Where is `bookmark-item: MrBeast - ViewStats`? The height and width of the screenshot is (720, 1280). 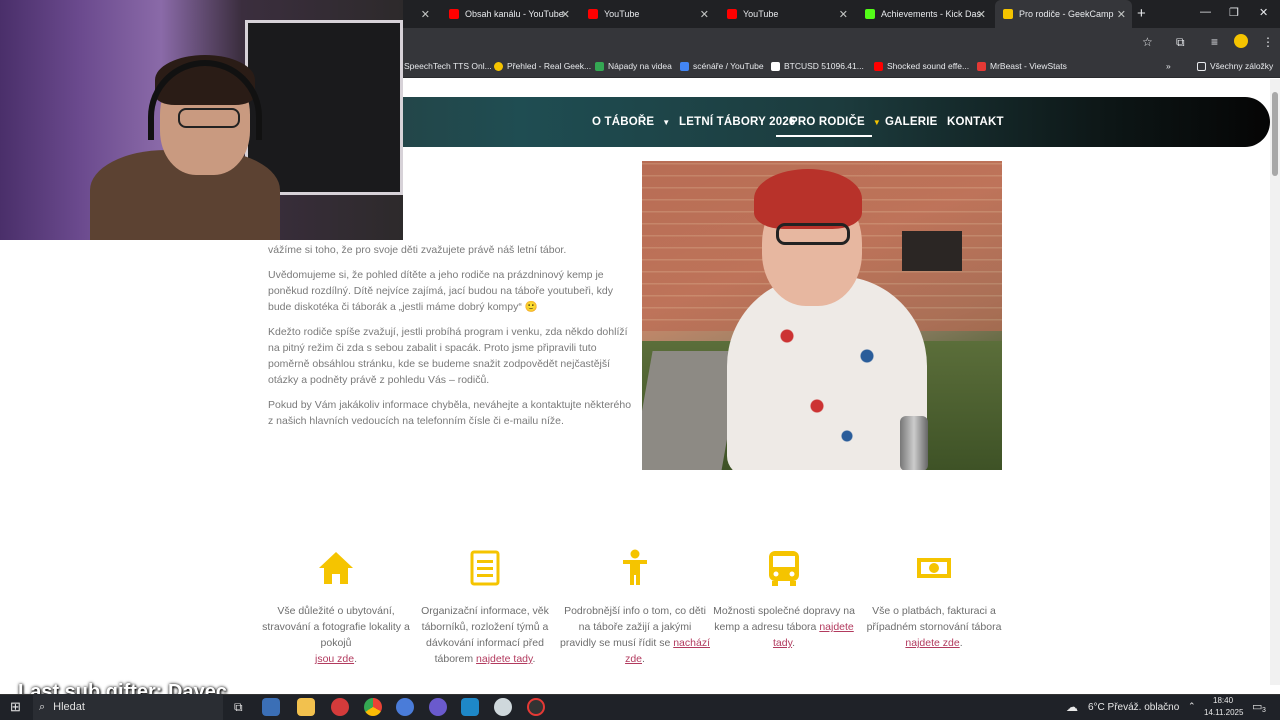 bookmark-item: MrBeast - ViewStats is located at coordinates (1022, 66).